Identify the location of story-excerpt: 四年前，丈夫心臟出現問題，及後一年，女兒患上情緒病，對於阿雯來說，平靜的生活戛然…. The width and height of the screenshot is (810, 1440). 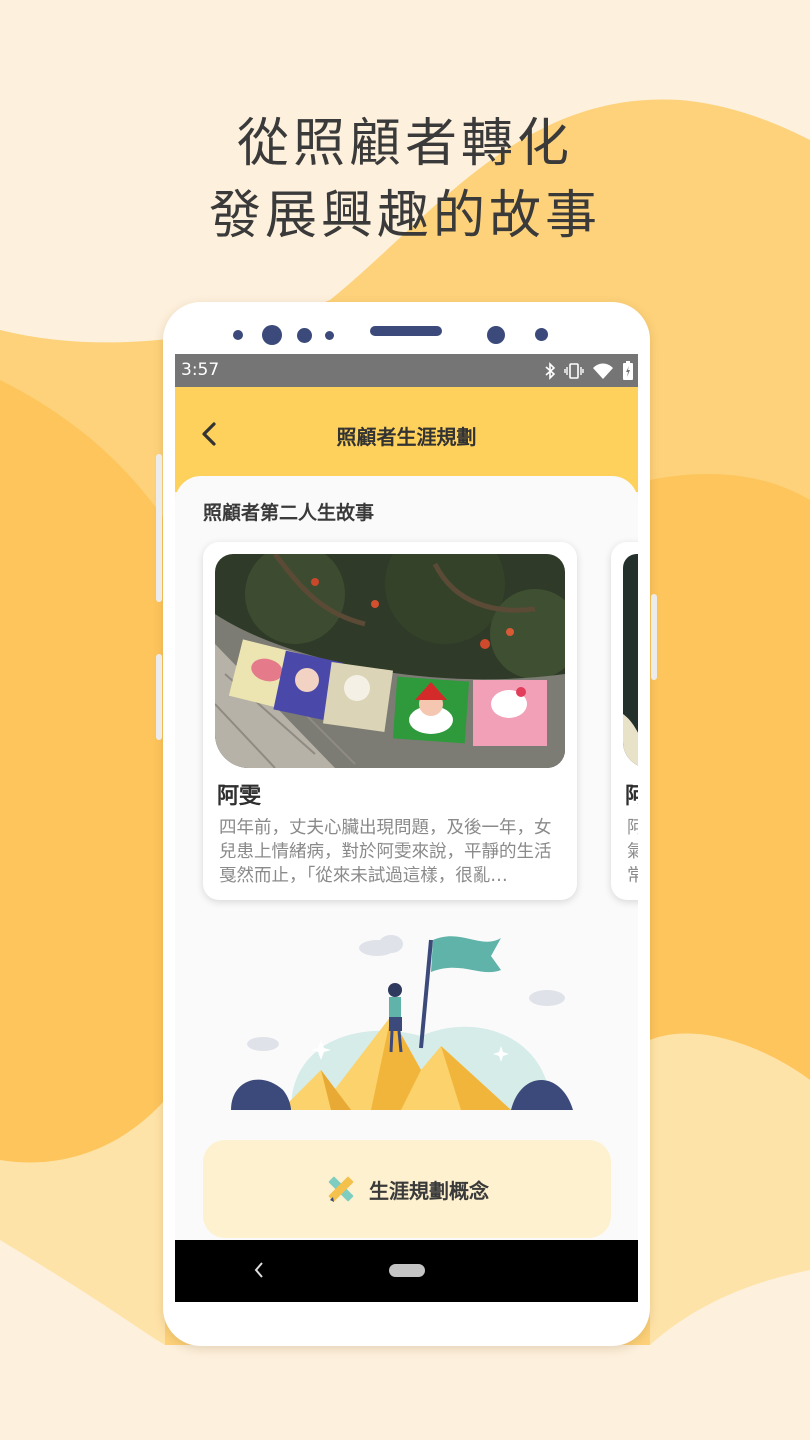
(385, 852).